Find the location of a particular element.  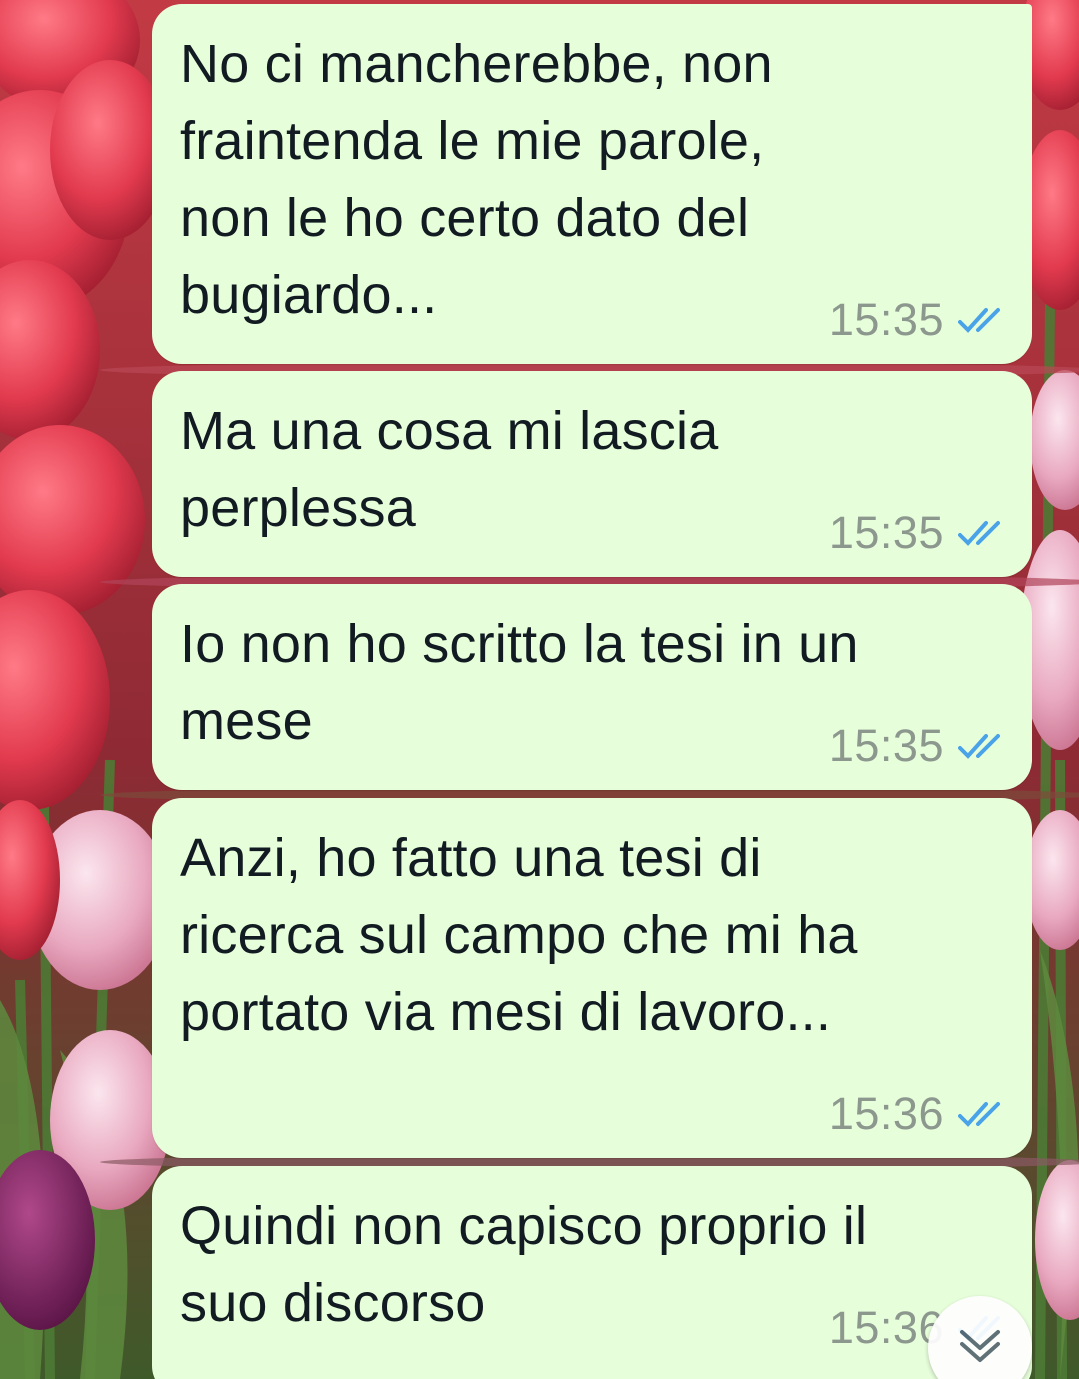

chevron-double-down-icon is located at coordinates (980, 1346).